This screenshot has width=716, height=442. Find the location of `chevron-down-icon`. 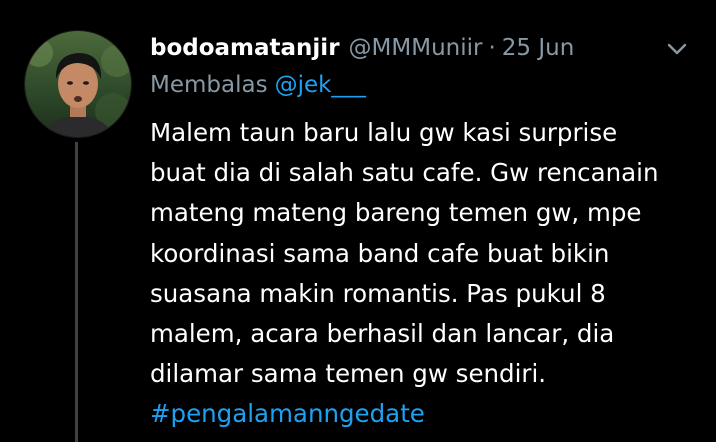

chevron-down-icon is located at coordinates (677, 49).